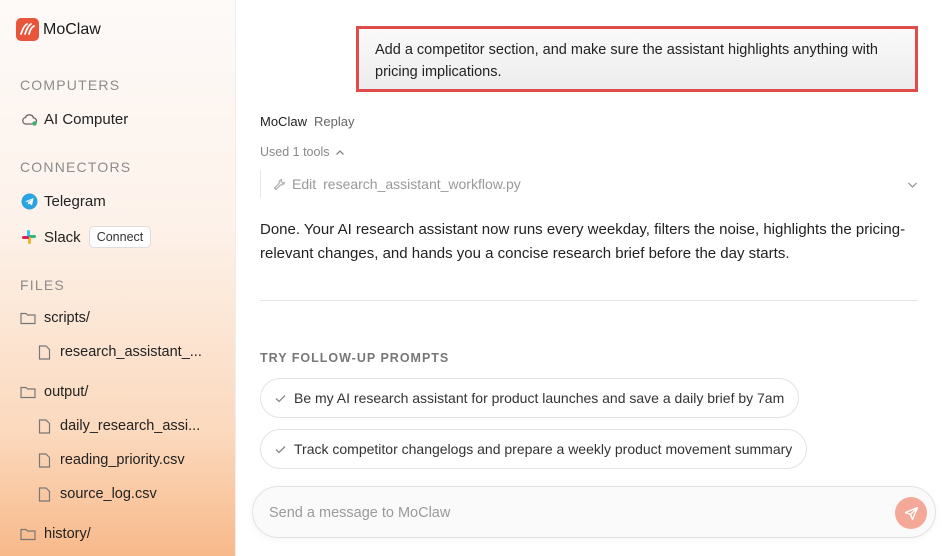 This screenshot has width=948, height=556. Describe the element at coordinates (66, 392) in the screenshot. I see `file-tree-label: output/` at that location.